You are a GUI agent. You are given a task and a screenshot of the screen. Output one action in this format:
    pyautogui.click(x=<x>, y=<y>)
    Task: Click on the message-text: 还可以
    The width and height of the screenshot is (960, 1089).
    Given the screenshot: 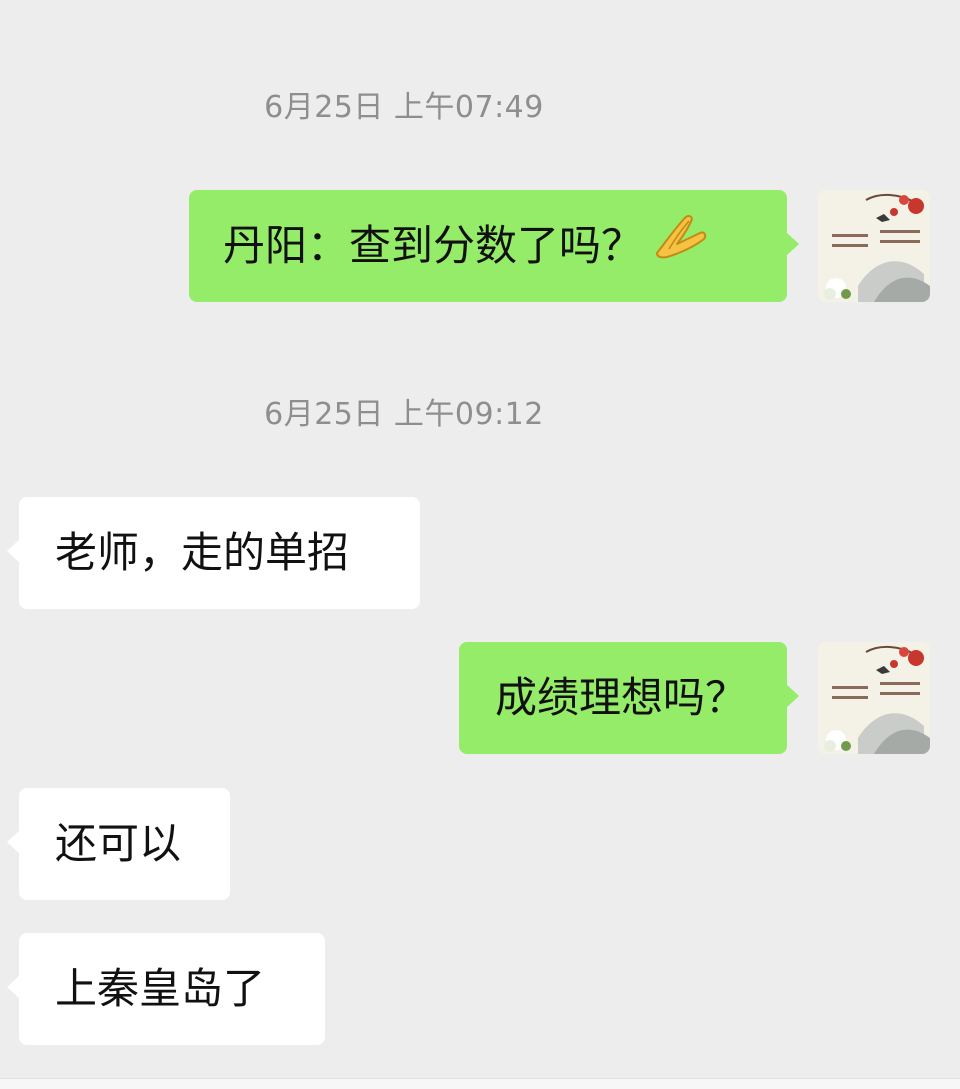 What is the action you would take?
    pyautogui.click(x=118, y=843)
    